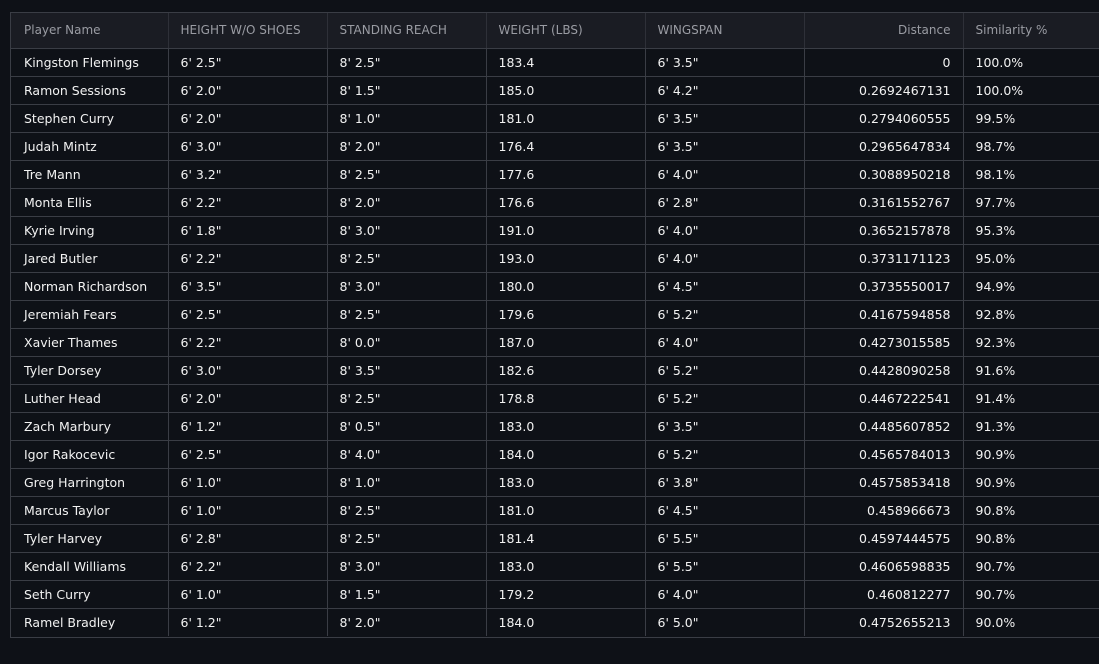 The height and width of the screenshot is (664, 1099). Describe the element at coordinates (90, 31) in the screenshot. I see `column-header-player-name: Player Name` at that location.